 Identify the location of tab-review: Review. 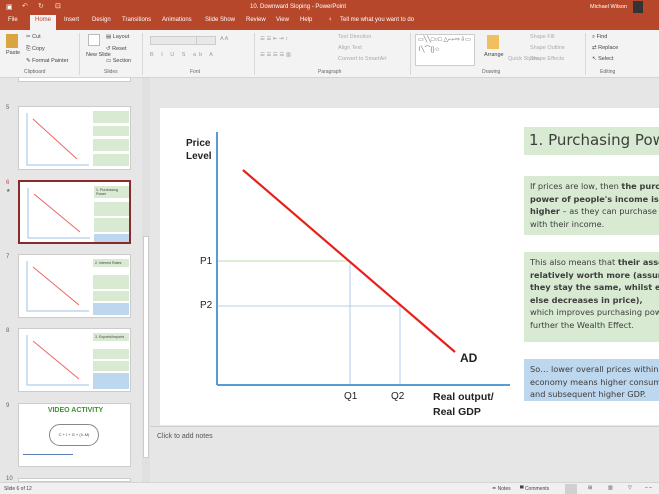
(256, 20).